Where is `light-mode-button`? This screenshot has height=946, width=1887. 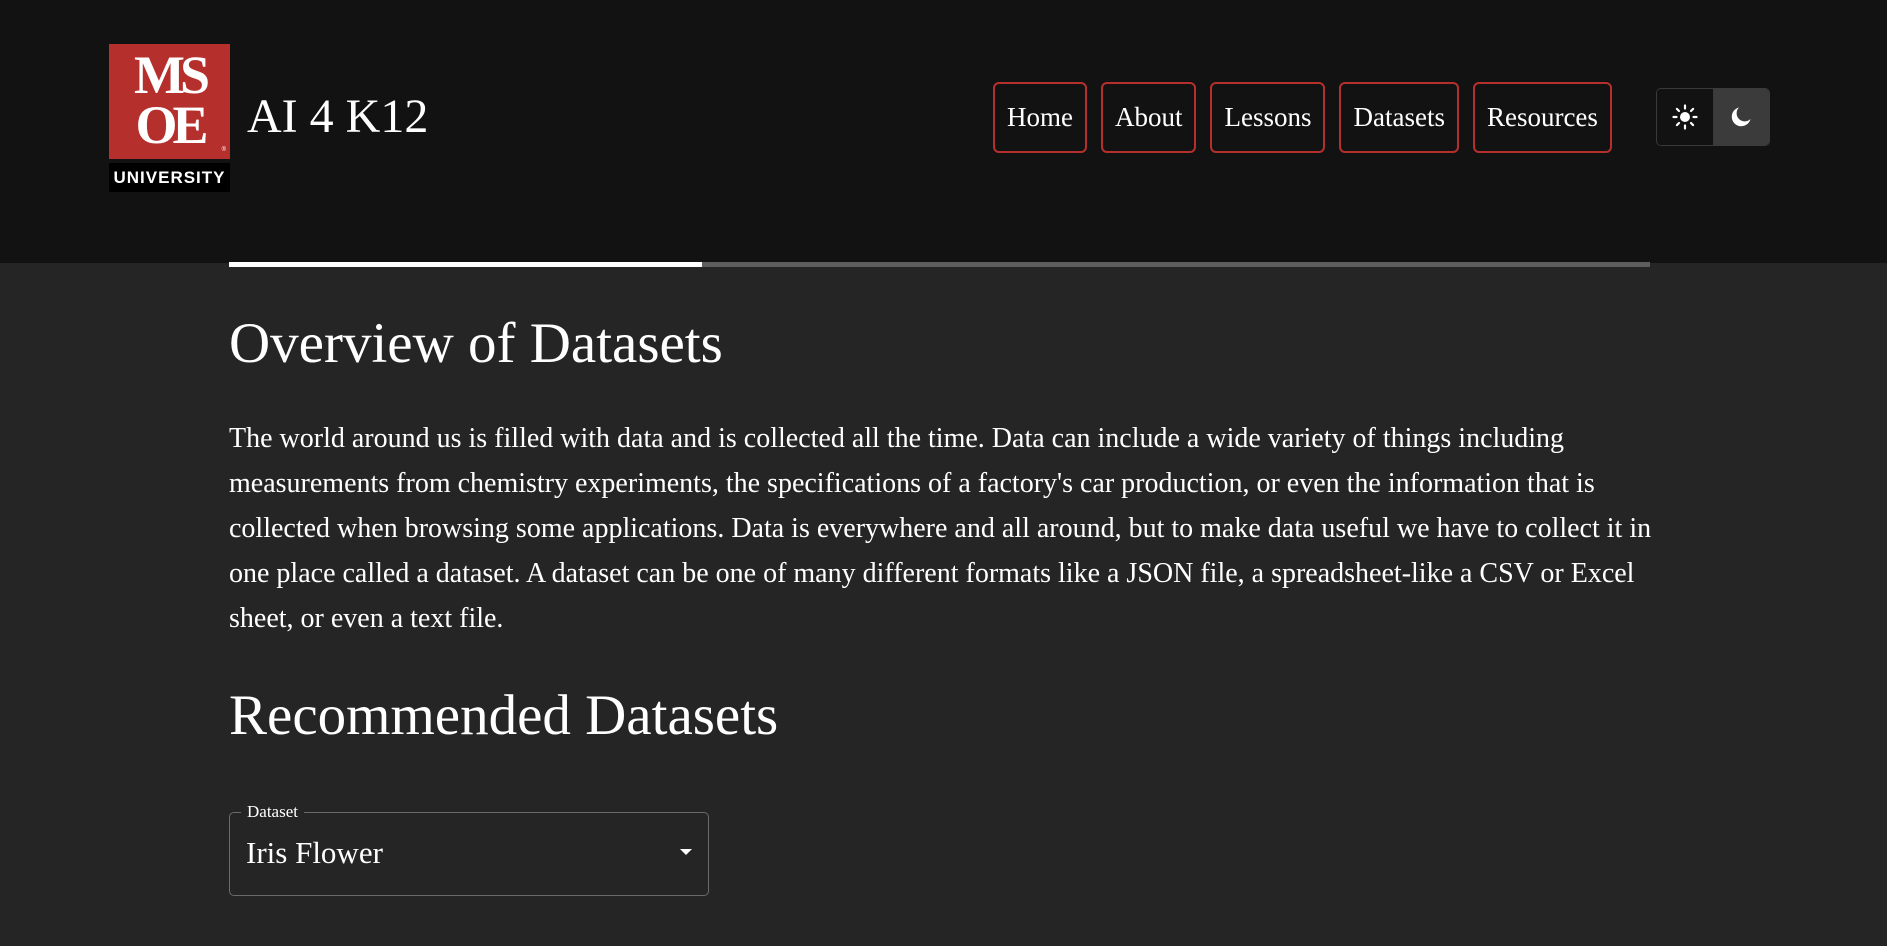
light-mode-button is located at coordinates (1685, 117).